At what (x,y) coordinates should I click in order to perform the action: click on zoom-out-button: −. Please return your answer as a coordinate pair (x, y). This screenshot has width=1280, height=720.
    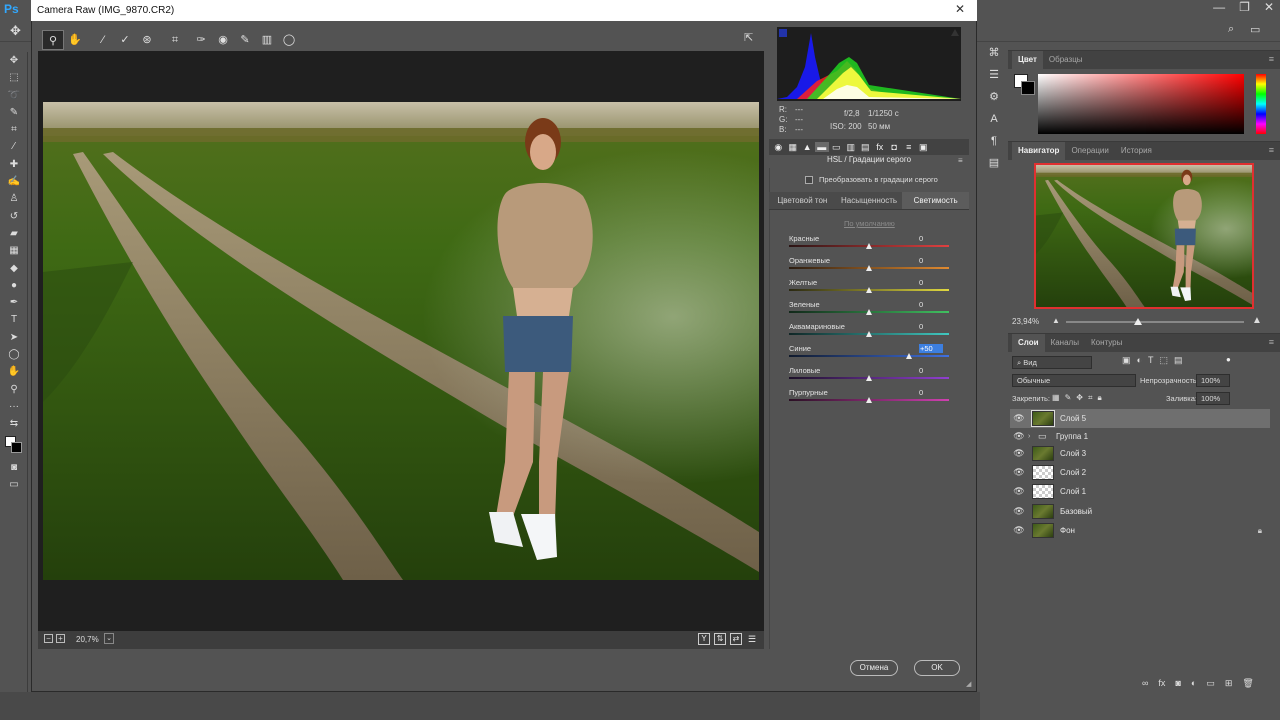
    Looking at the image, I should click on (48, 638).